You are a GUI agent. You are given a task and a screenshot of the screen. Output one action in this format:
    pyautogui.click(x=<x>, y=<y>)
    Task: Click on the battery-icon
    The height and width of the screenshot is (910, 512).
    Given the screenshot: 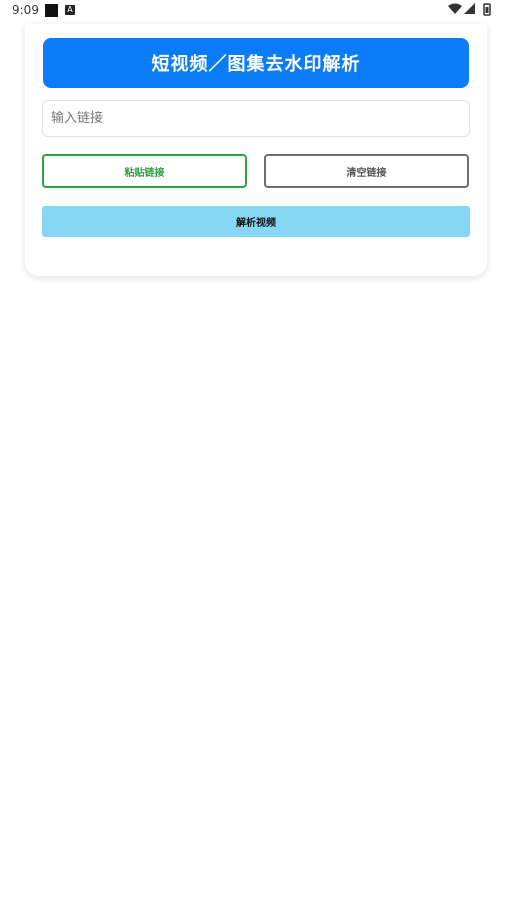 What is the action you would take?
    pyautogui.click(x=487, y=9)
    